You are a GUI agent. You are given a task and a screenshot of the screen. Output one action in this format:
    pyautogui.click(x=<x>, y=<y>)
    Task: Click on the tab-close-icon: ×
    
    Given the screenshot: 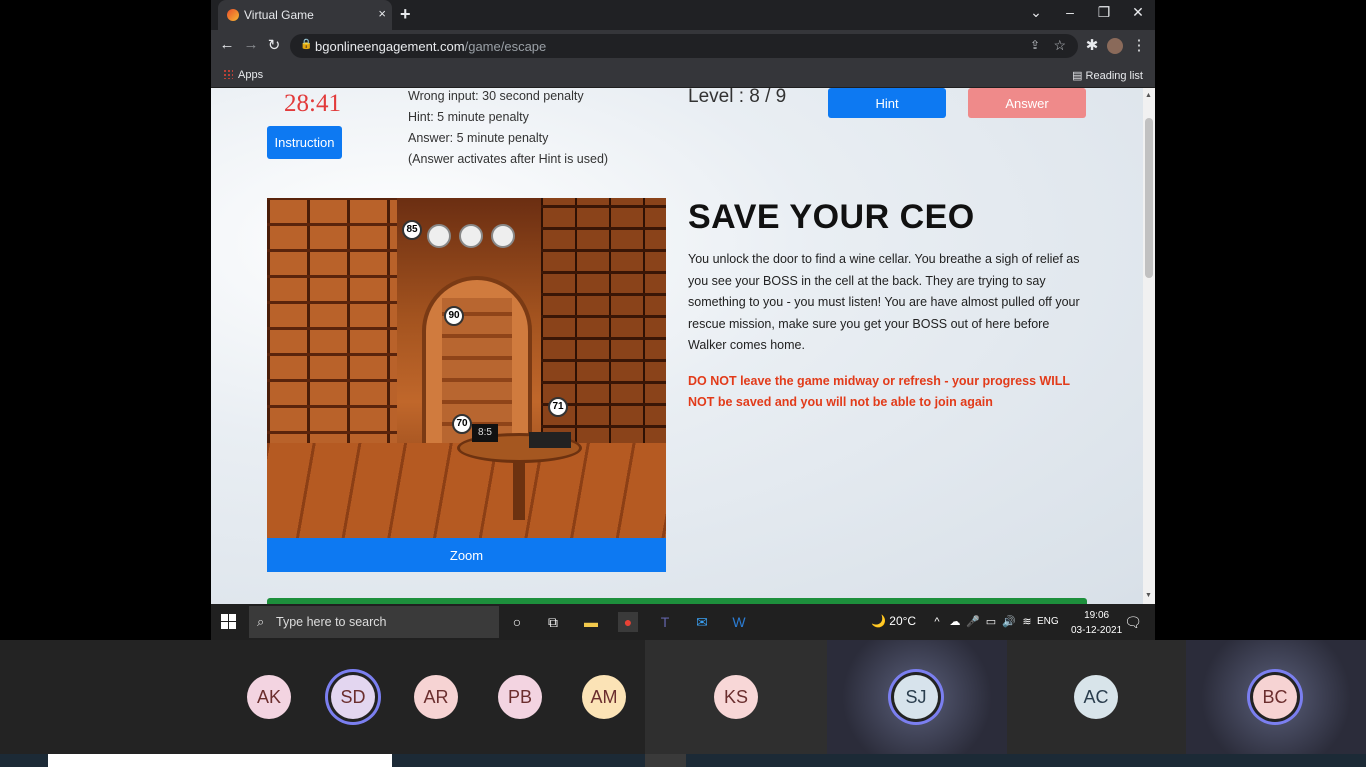 What is the action you would take?
    pyautogui.click(x=382, y=13)
    